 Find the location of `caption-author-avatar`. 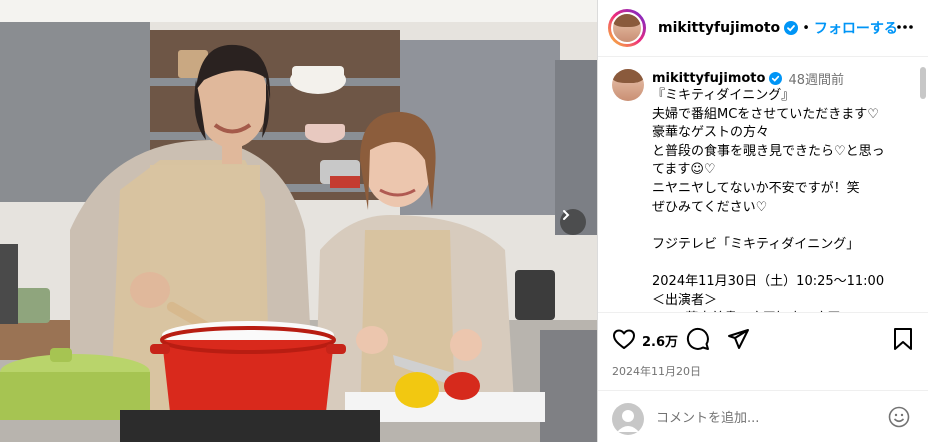

caption-author-avatar is located at coordinates (628, 85).